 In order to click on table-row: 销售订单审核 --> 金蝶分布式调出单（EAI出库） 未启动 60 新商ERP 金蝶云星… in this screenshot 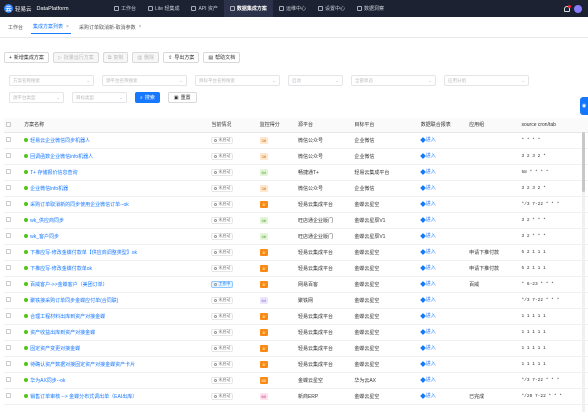, I will do `click(296, 396)`.